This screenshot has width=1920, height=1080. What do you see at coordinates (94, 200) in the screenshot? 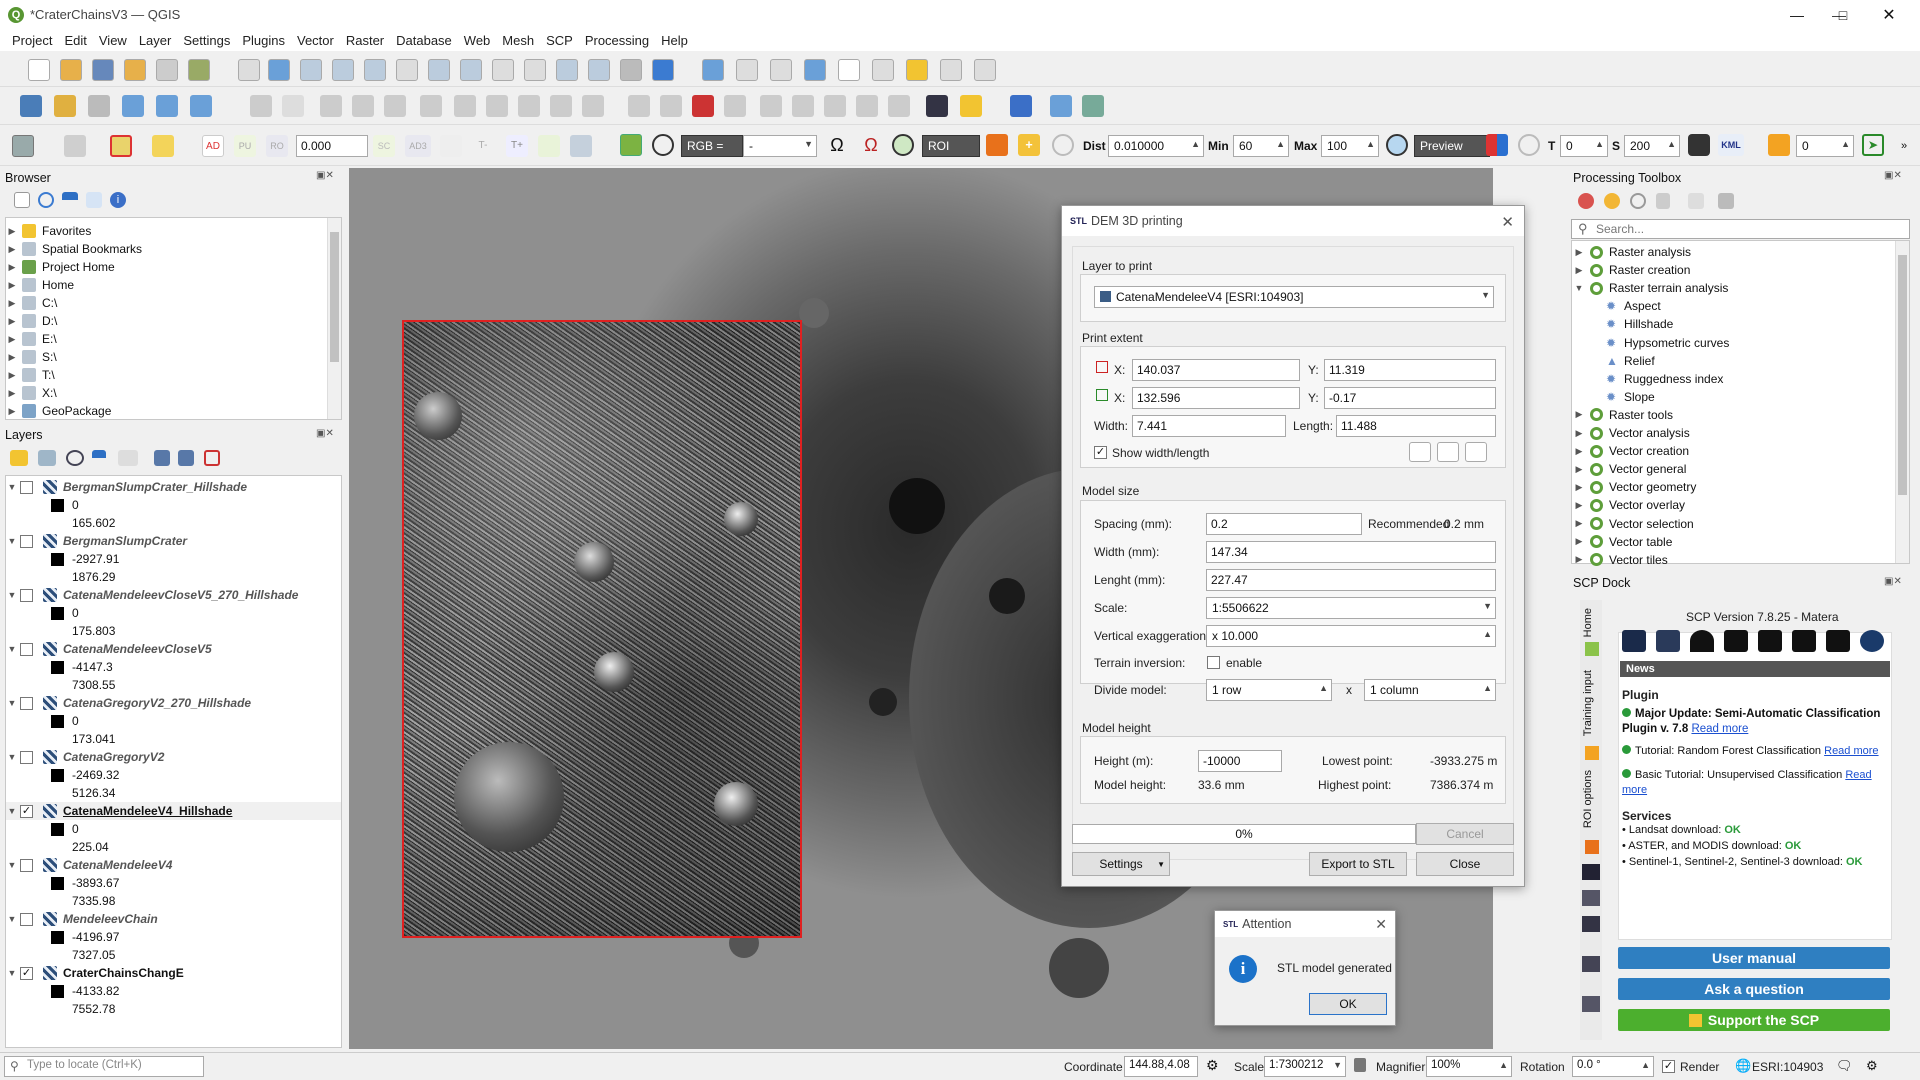
I see `collapse-all-icon` at bounding box center [94, 200].